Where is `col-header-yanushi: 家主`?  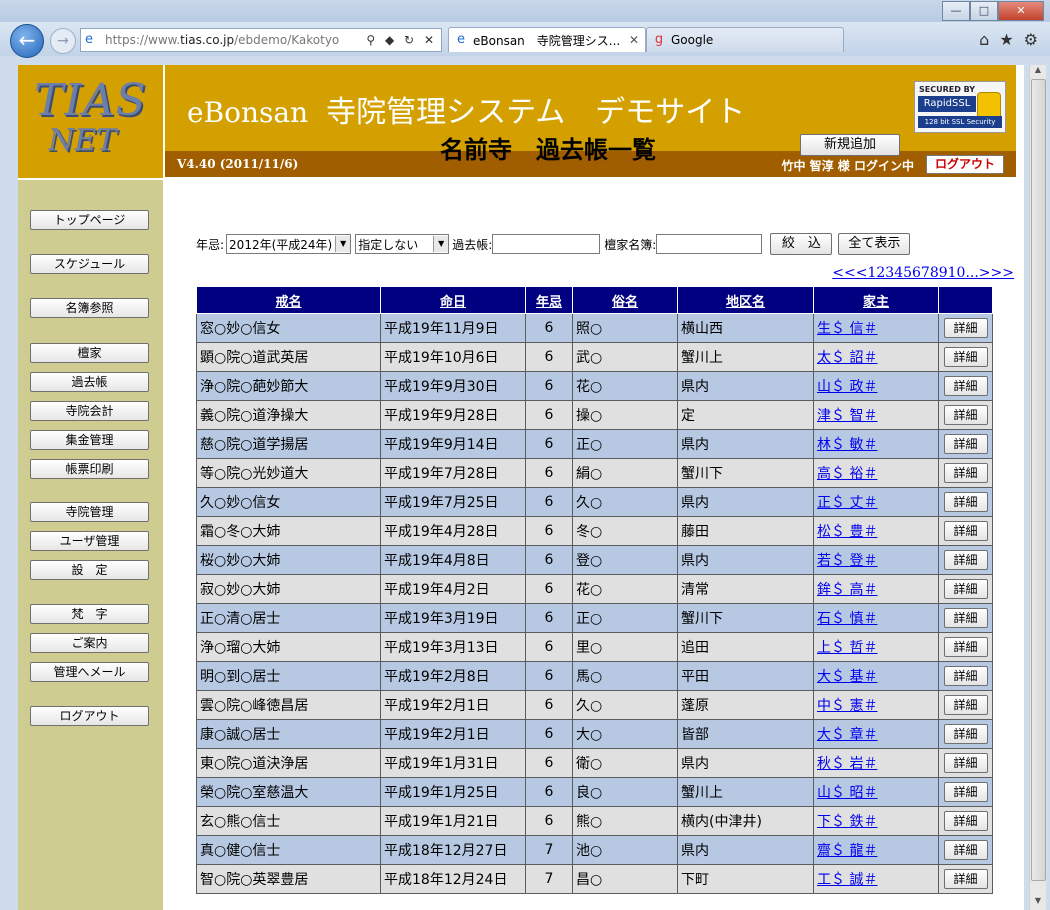
col-header-yanushi: 家主 is located at coordinates (876, 300).